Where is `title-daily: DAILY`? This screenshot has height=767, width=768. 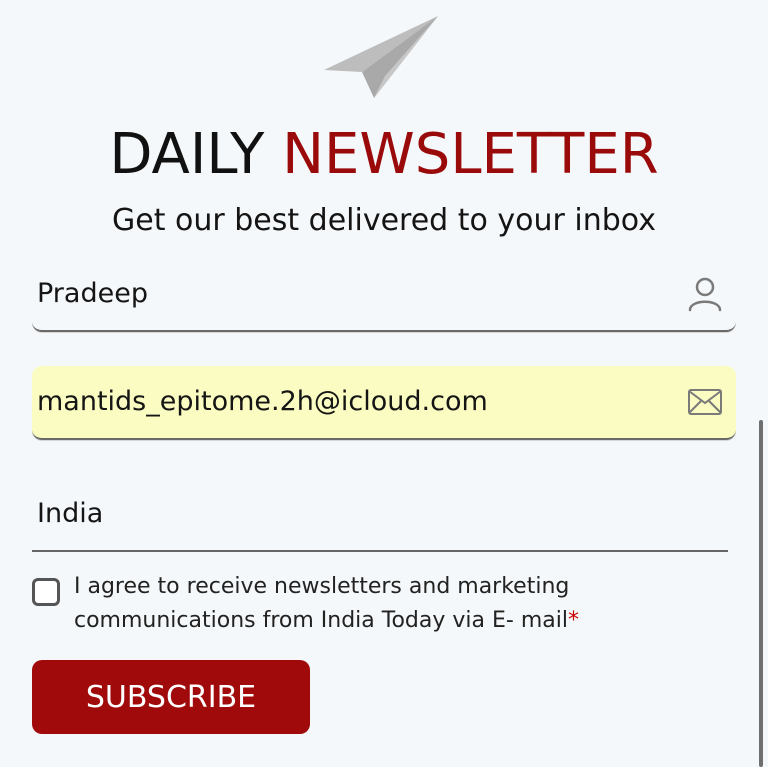
title-daily: DAILY is located at coordinates (187, 154).